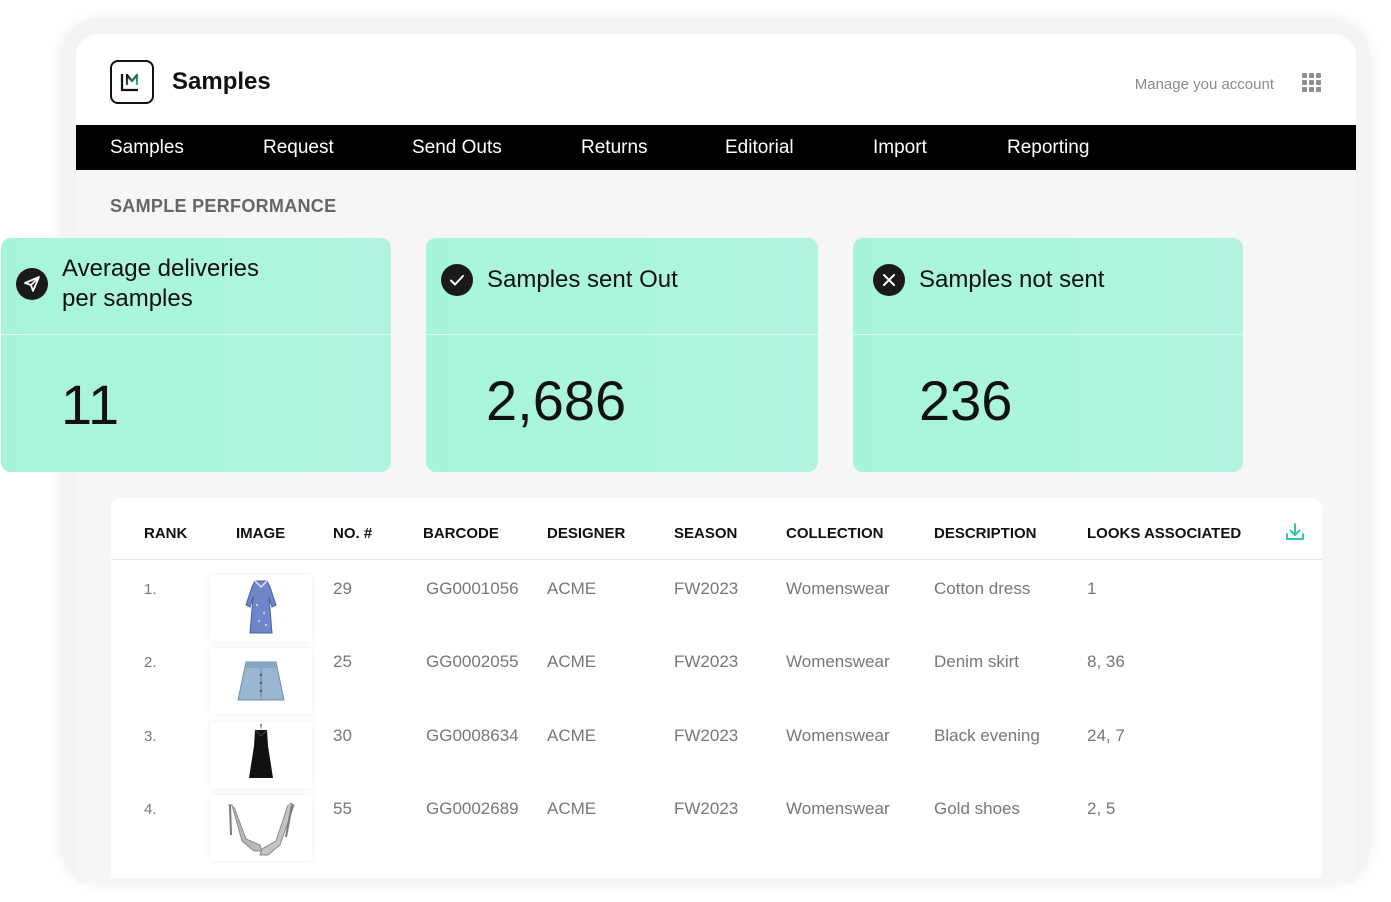 The image size is (1391, 902). I want to click on nav-samples: Samples, so click(147, 148).